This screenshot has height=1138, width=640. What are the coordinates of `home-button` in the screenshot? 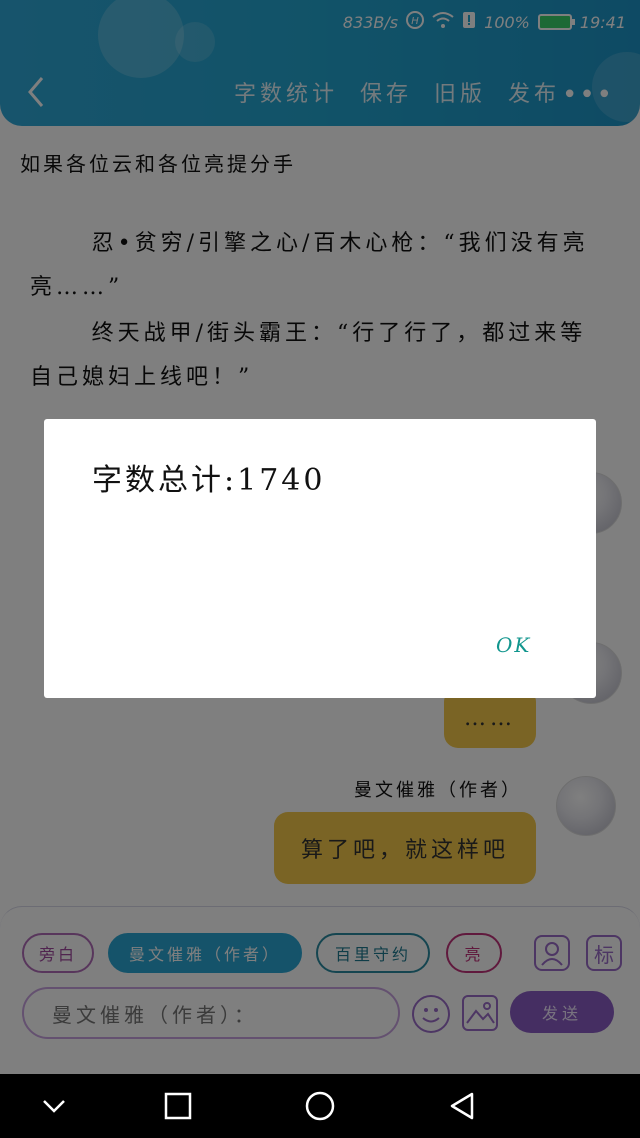 It's located at (320, 1106).